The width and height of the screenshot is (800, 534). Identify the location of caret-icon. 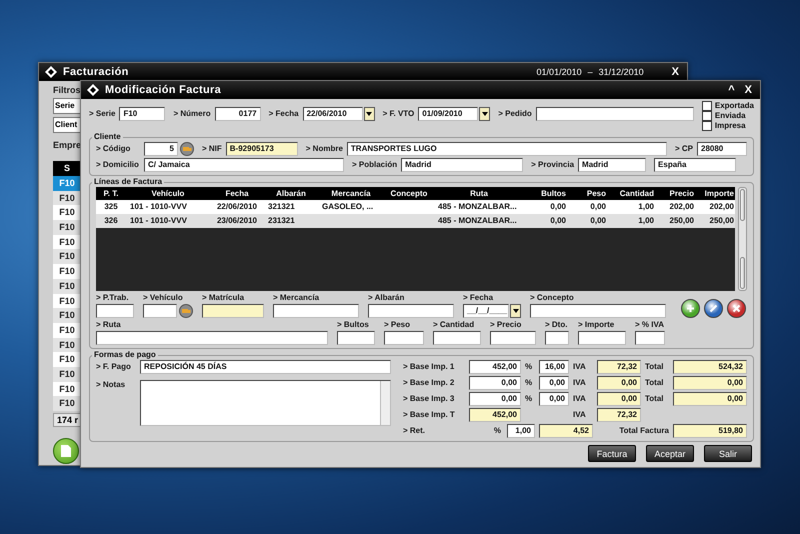
(515, 311).